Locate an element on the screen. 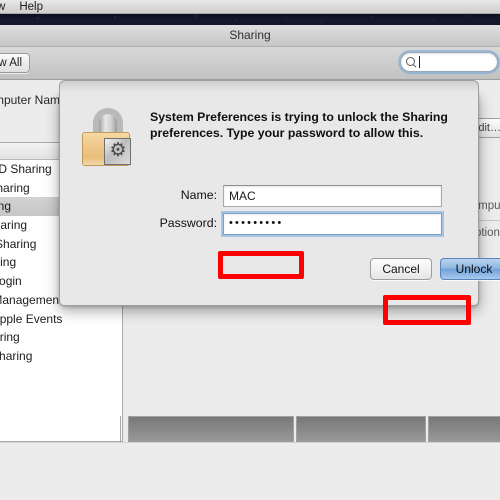 The image size is (500, 500). lock-with-gear-badge-icon: ⚙ is located at coordinates (108, 137).